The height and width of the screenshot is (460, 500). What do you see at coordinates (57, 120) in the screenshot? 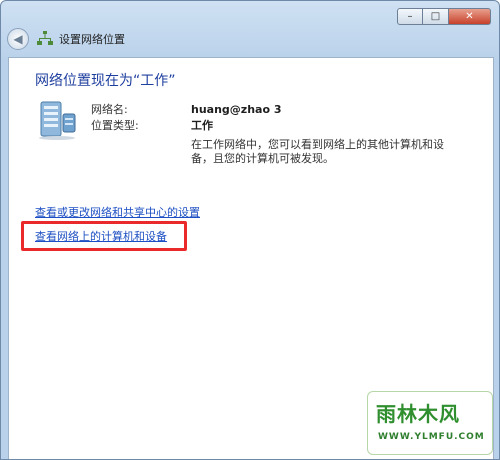
I see `server-network-icon` at bounding box center [57, 120].